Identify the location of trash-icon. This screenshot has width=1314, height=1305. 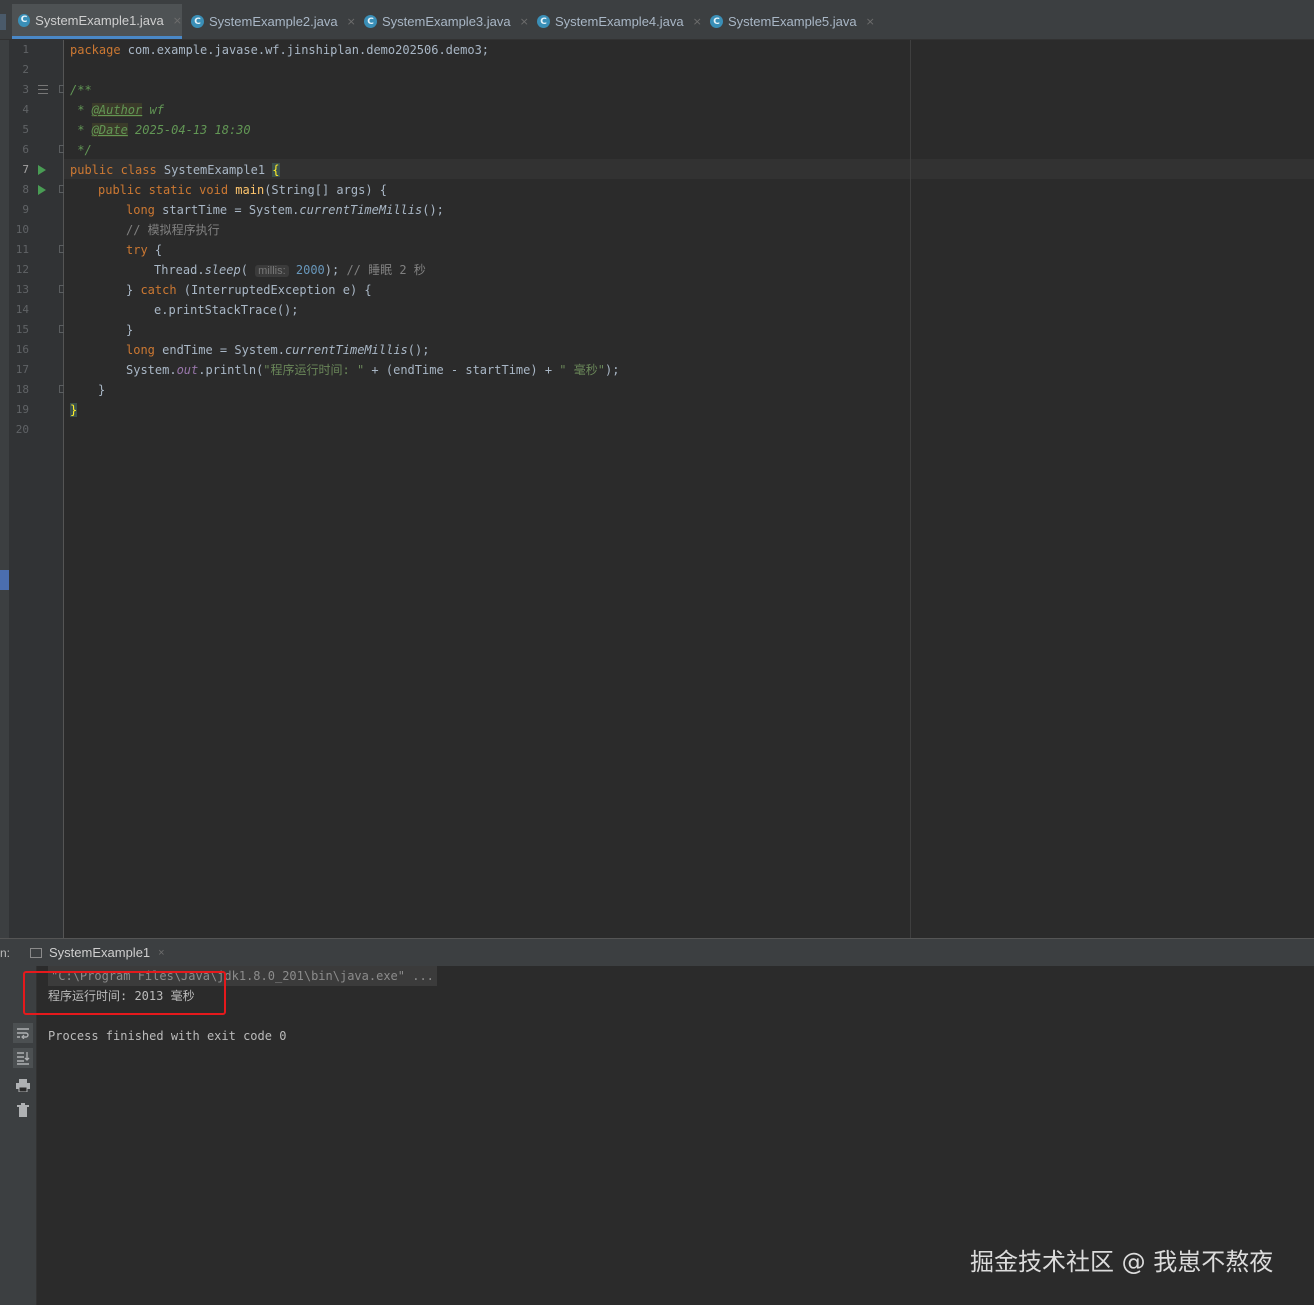
(23, 1110).